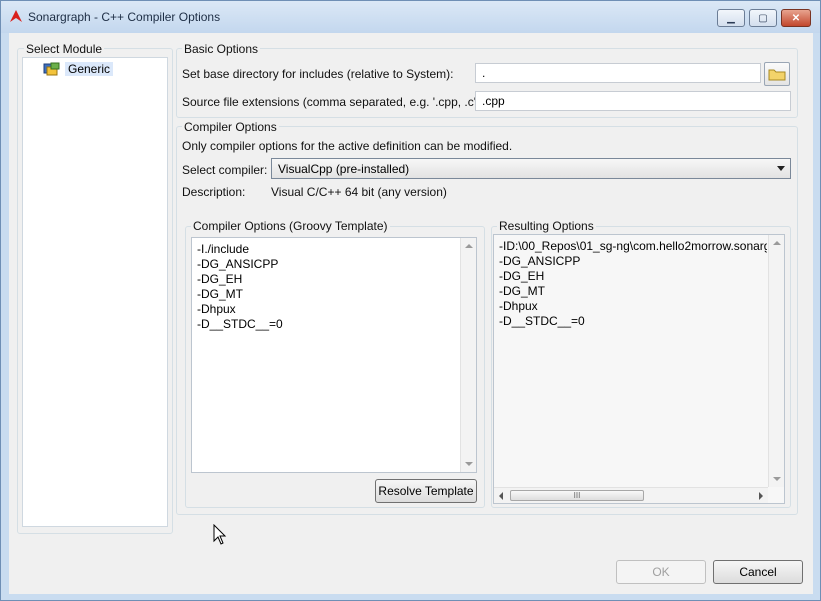 This screenshot has width=821, height=601. Describe the element at coordinates (546, 226) in the screenshot. I see `result-legend: Resulting Options` at that location.